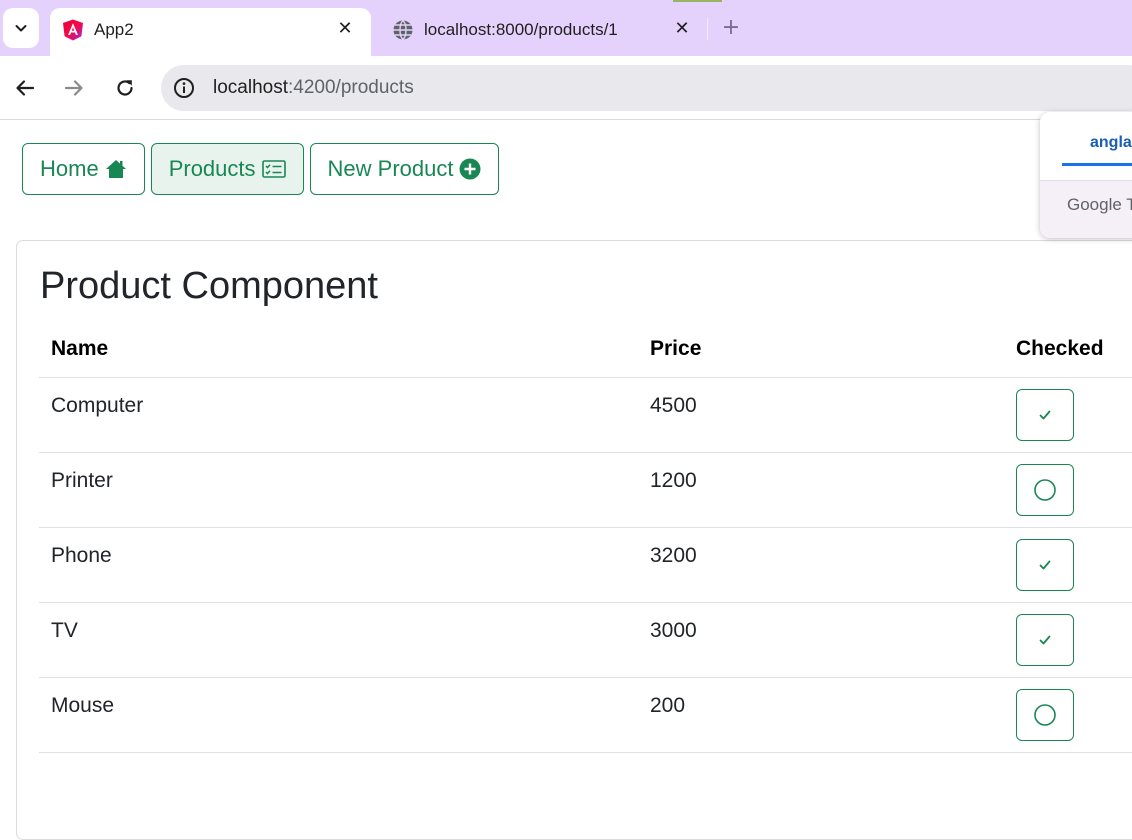 Image resolution: width=1132 pixels, height=840 pixels. I want to click on nav-products-button: Products, so click(227, 169).